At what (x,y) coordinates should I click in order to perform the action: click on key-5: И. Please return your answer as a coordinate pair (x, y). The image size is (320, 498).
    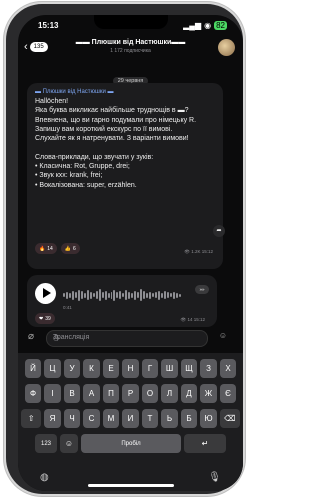
    Looking at the image, I should click on (130, 418).